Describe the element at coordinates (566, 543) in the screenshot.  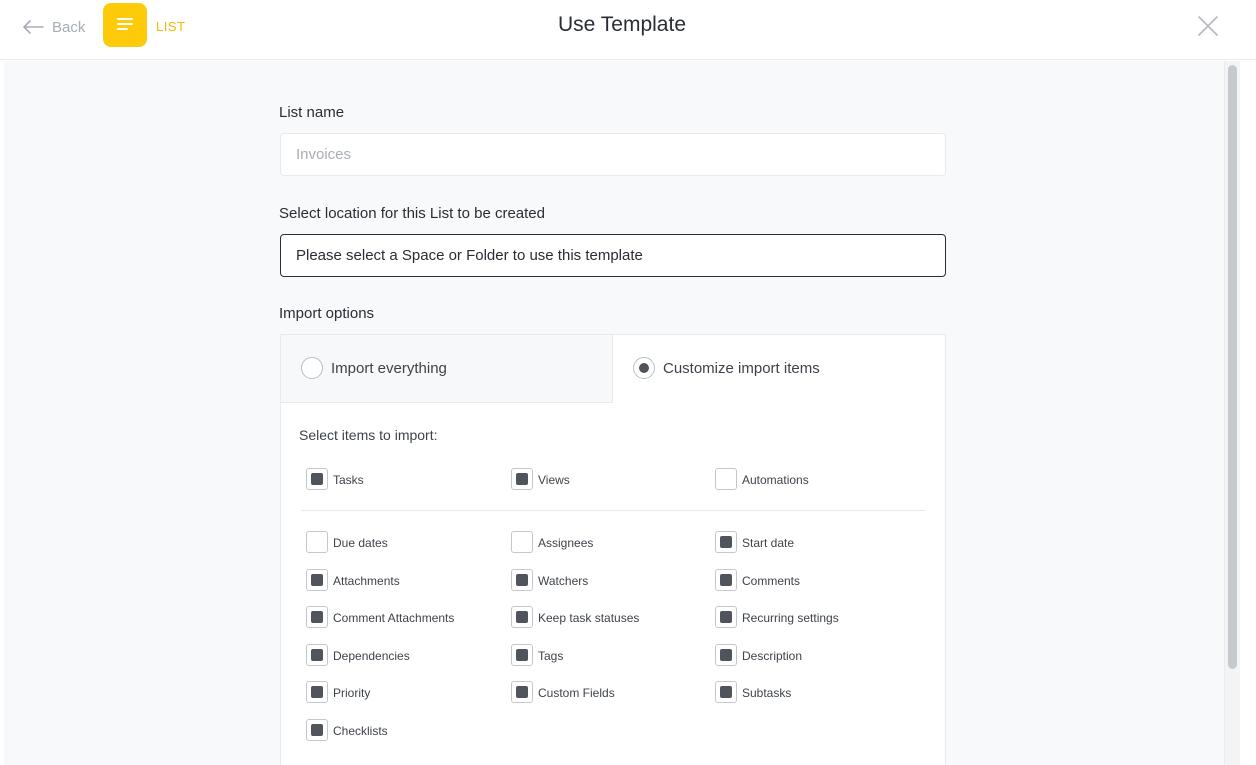
I see `checkbox-label: Assignees` at that location.